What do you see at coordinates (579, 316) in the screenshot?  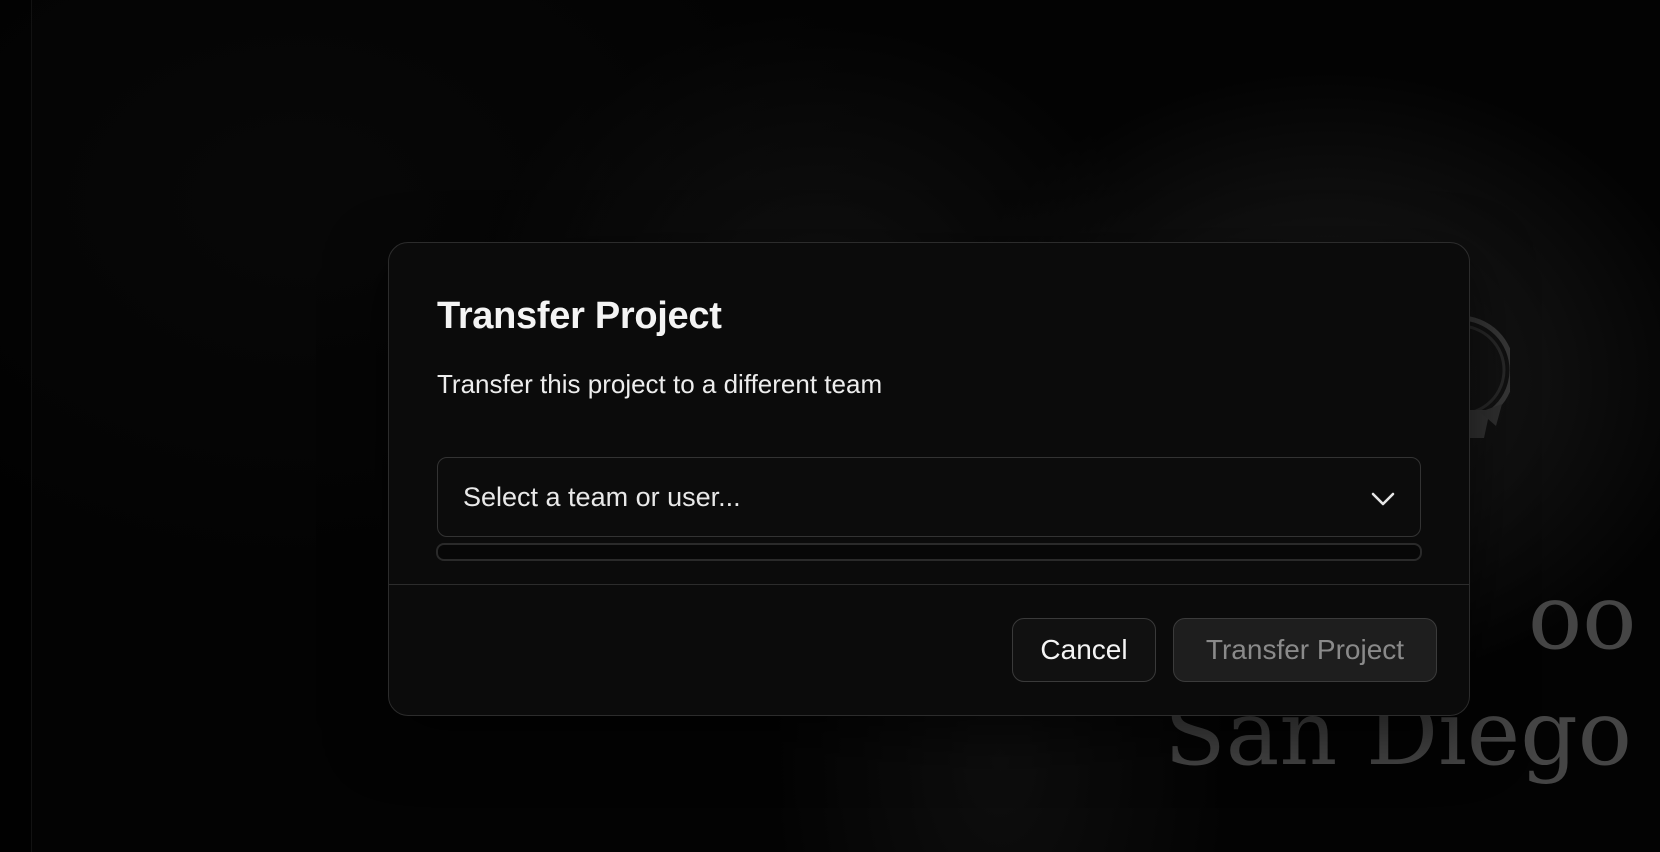 I see `dialog-title: Transfer Project` at bounding box center [579, 316].